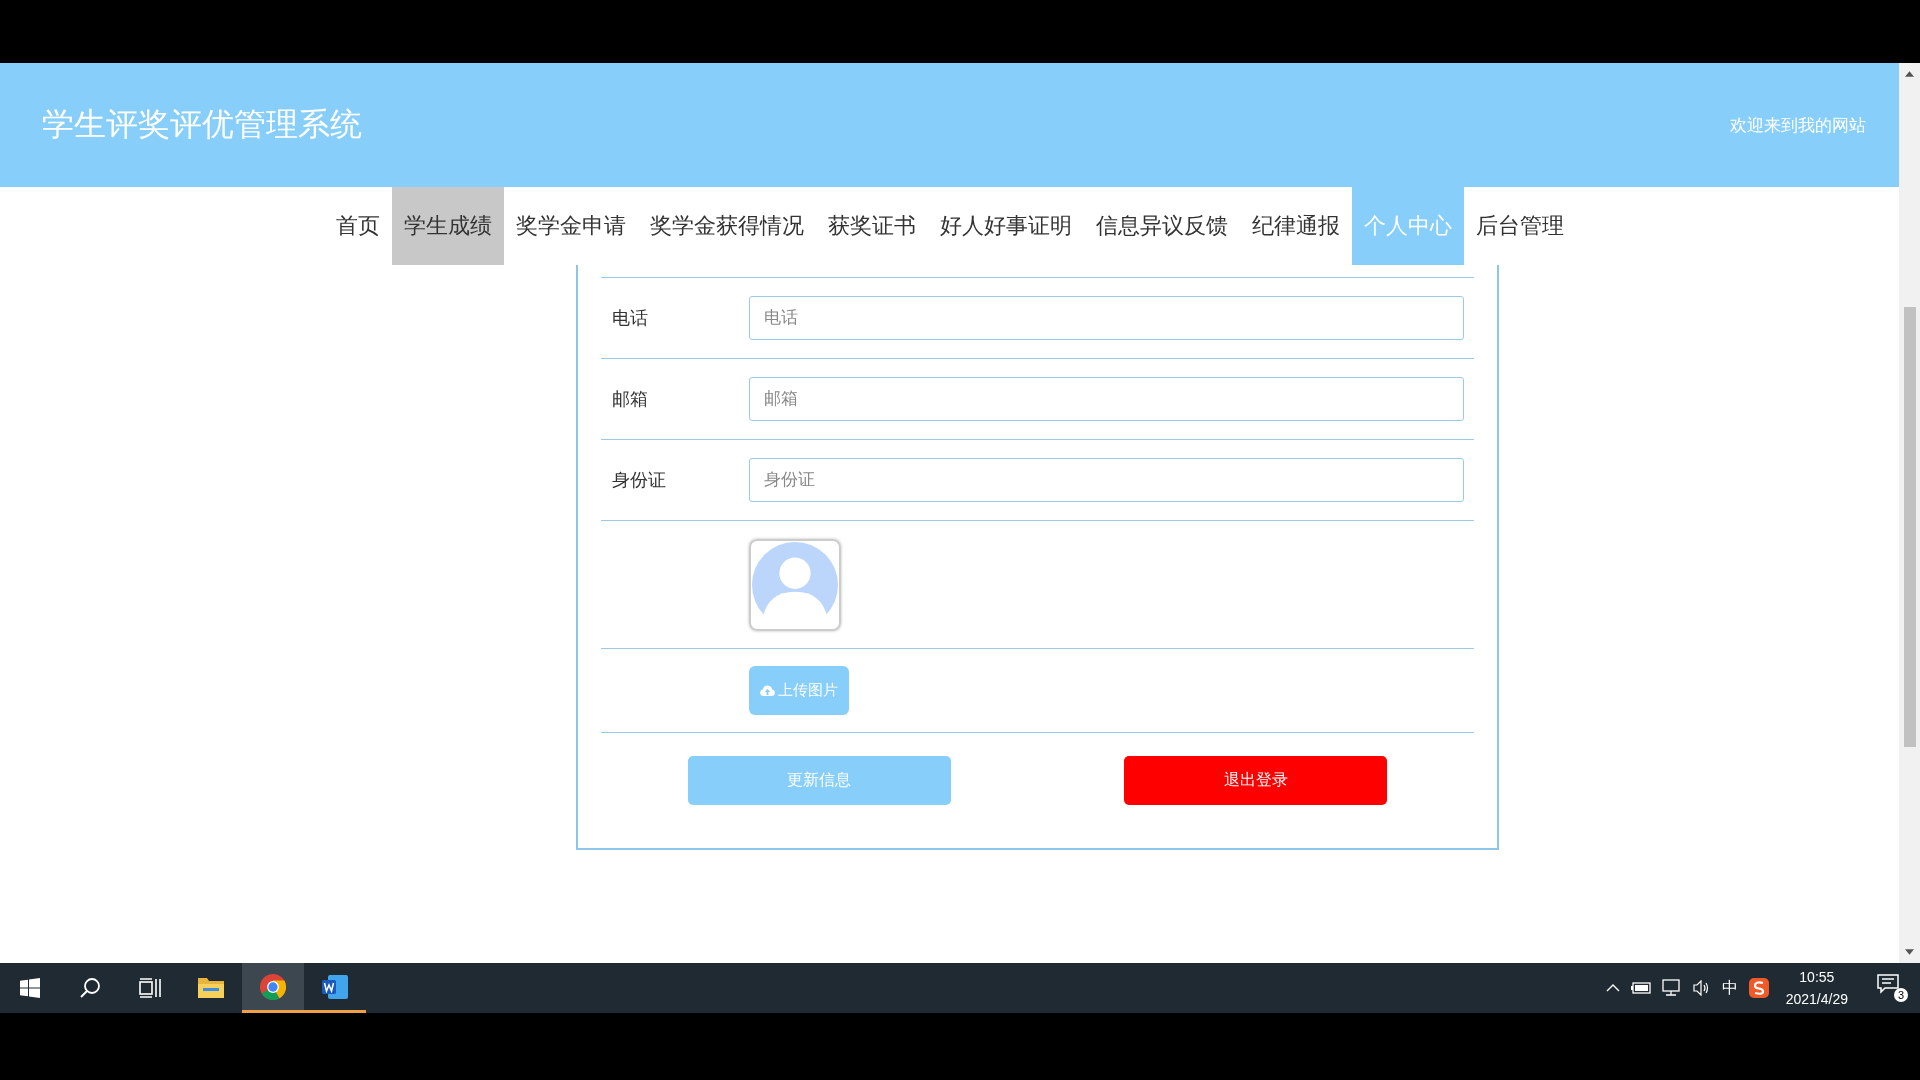 This screenshot has height=1080, width=1920. Describe the element at coordinates (570, 226) in the screenshot. I see `nav-item: 奖学金申请` at that location.